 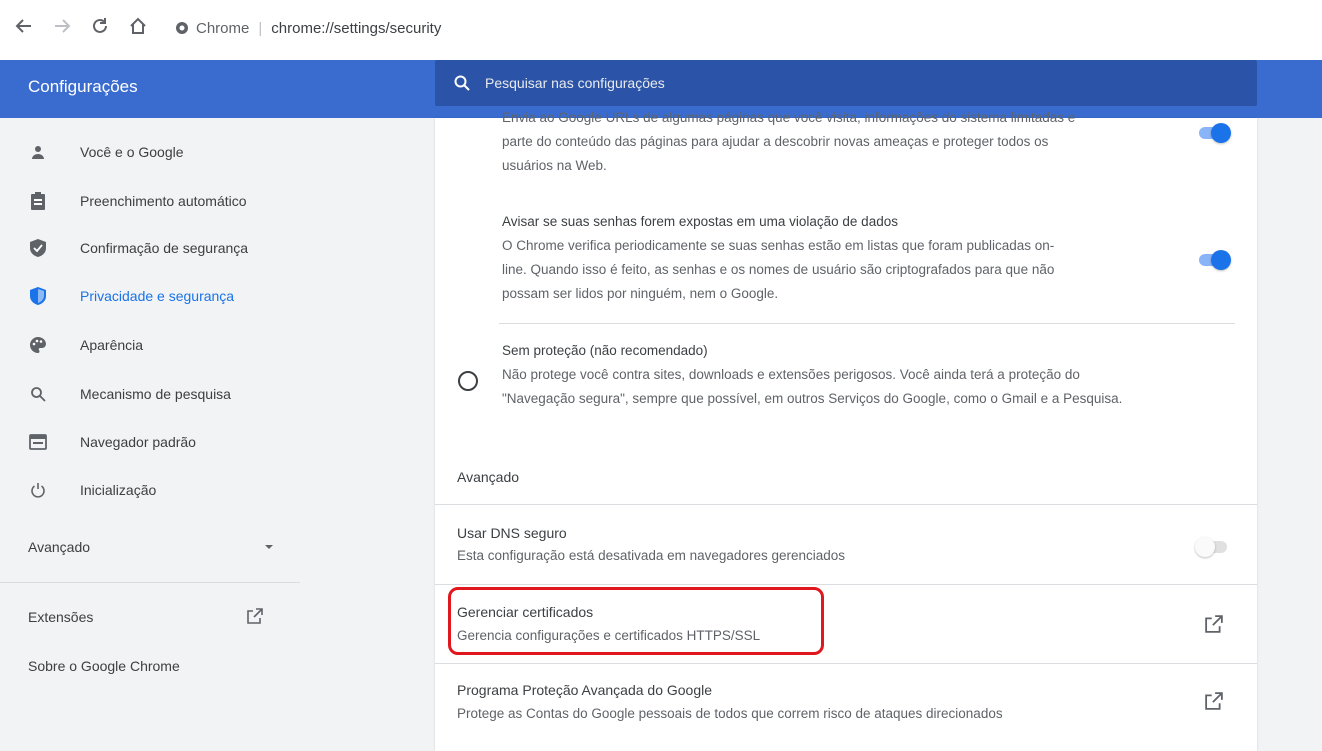 What do you see at coordinates (38, 442) in the screenshot?
I see `browser-window-icon` at bounding box center [38, 442].